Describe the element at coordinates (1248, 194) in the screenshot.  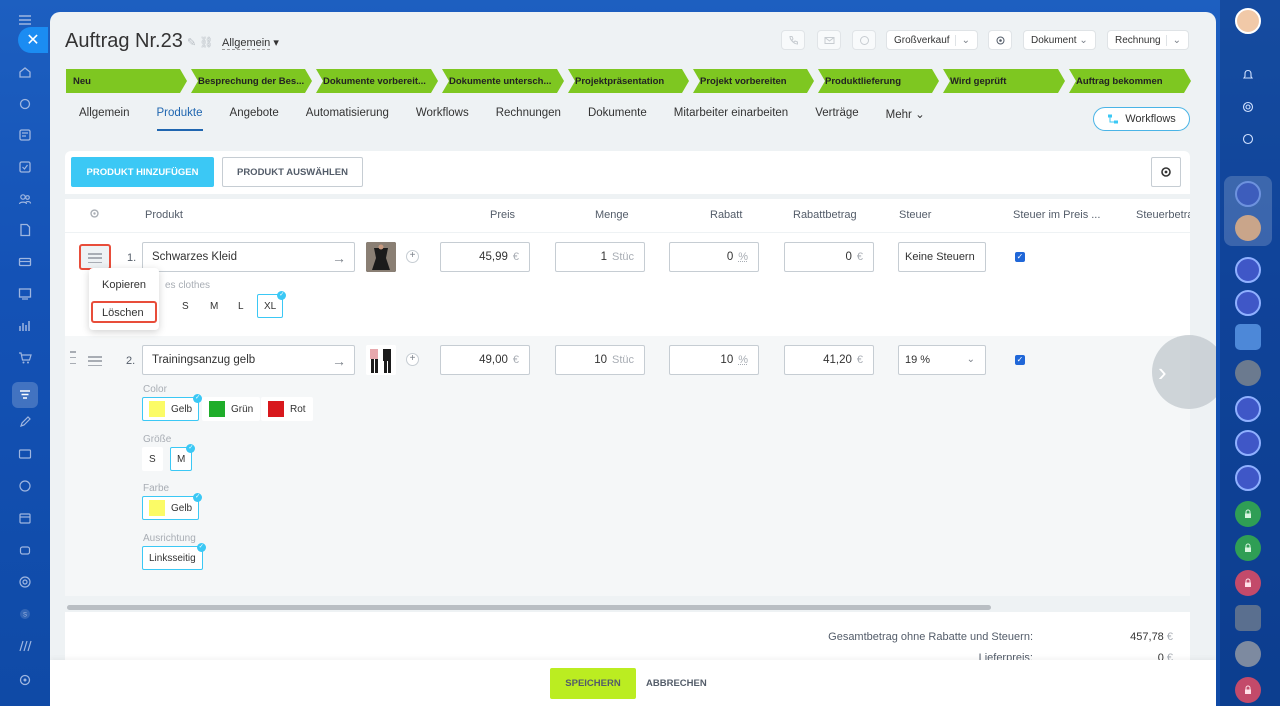
I see `chat-avatar-h` at that location.